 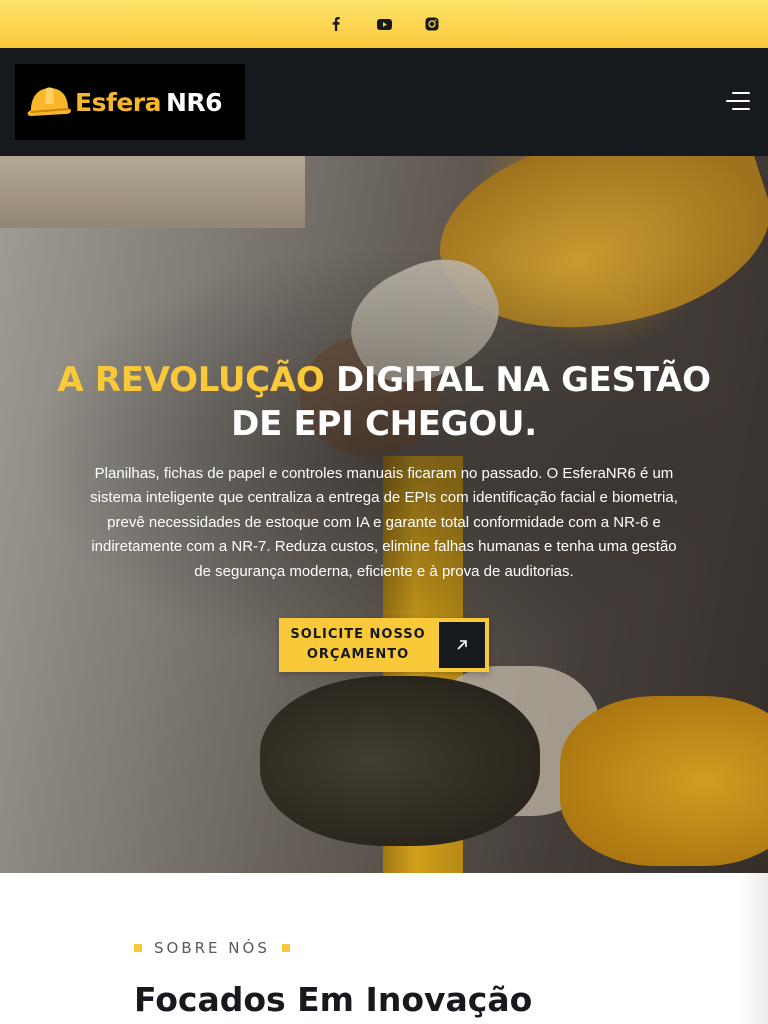 What do you see at coordinates (432, 24) in the screenshot?
I see `instagram-icon` at bounding box center [432, 24].